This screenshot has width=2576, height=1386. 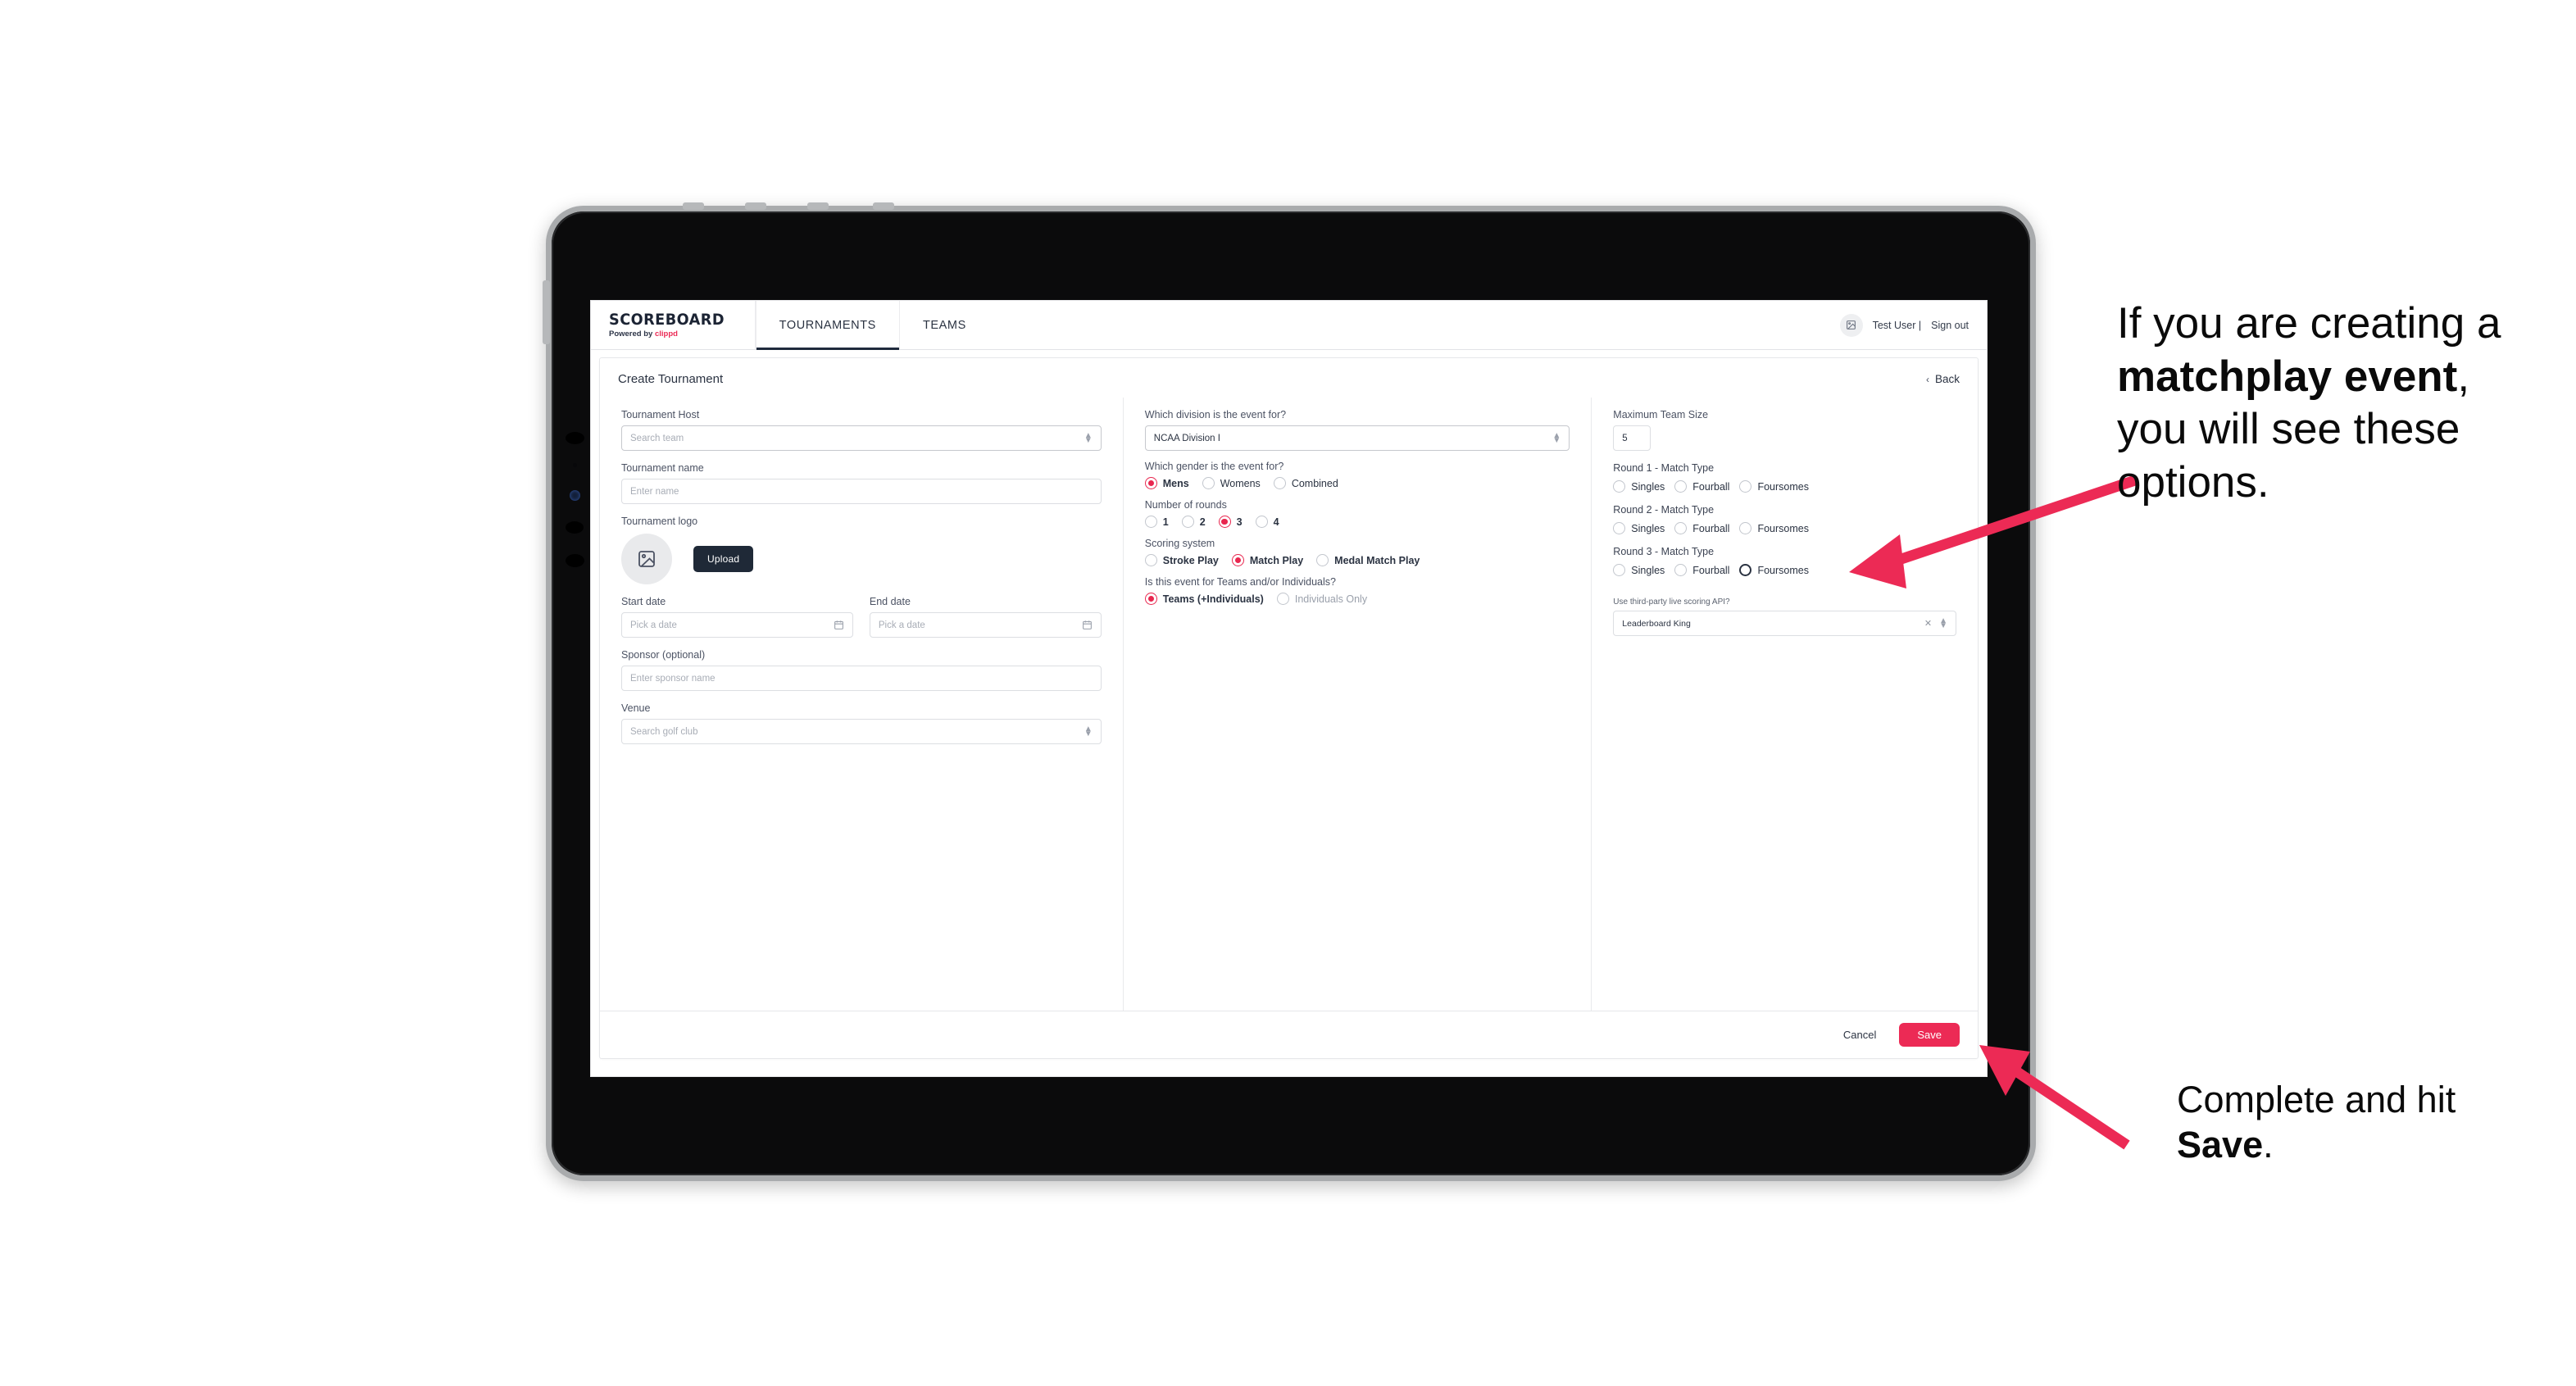 What do you see at coordinates (664, 731) in the screenshot?
I see `venue-placeholder: Search golf club` at bounding box center [664, 731].